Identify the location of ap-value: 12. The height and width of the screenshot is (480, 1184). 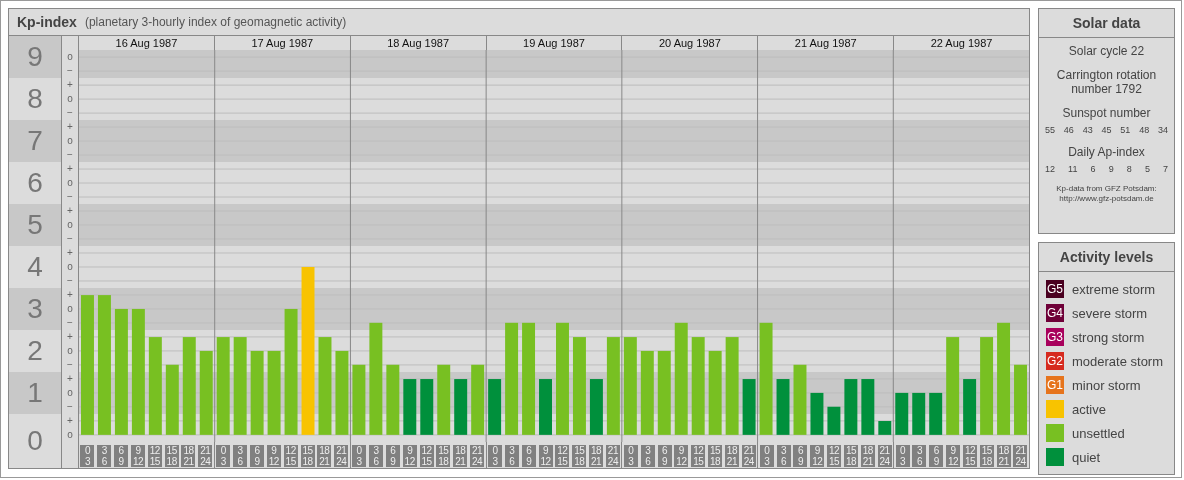
(1050, 169).